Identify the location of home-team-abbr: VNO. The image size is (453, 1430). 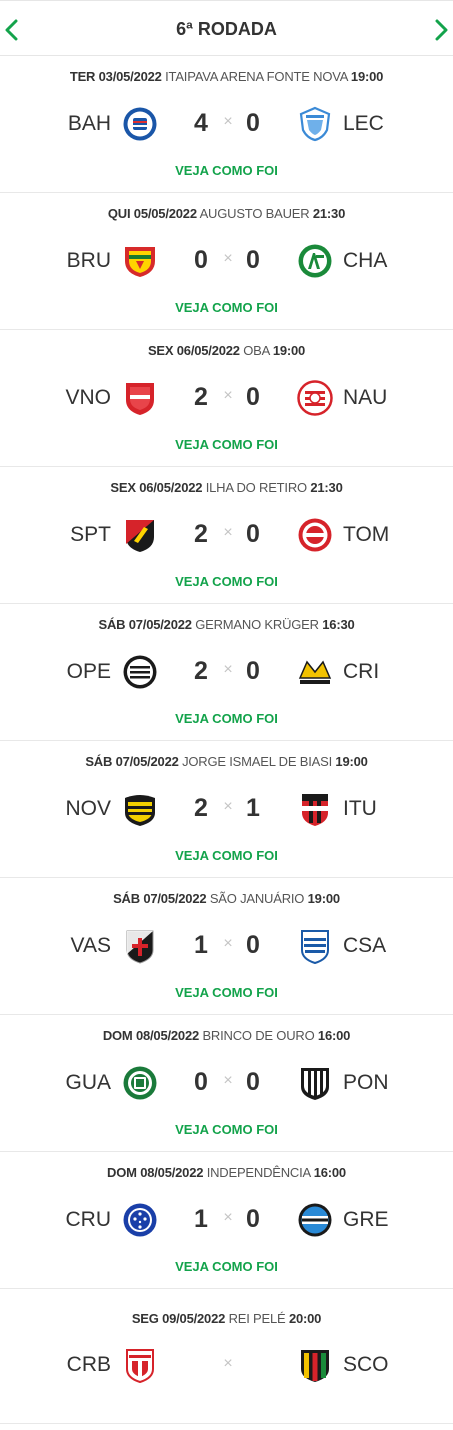
(88, 397).